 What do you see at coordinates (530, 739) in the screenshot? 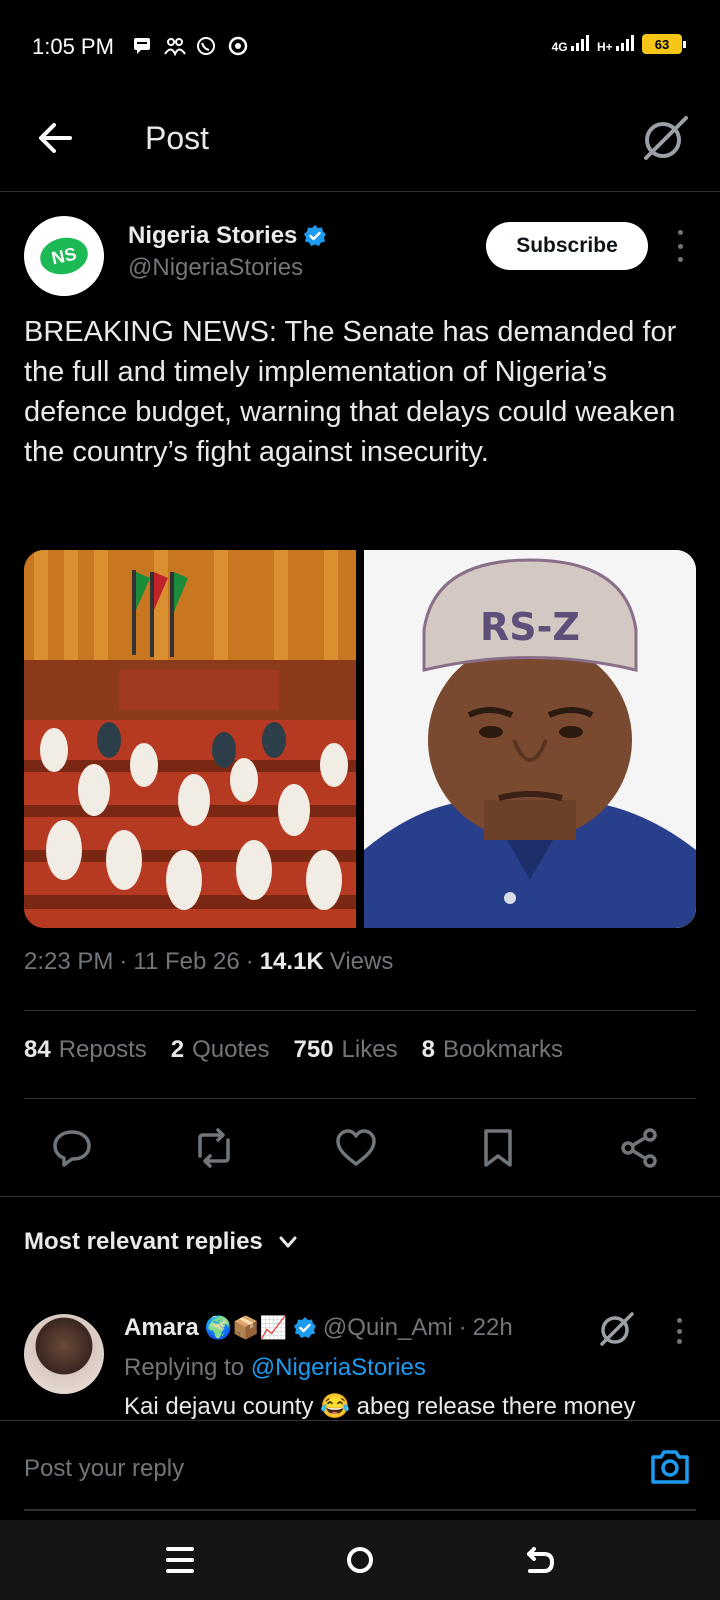
I see `senator-portrait-image: RS-Z` at bounding box center [530, 739].